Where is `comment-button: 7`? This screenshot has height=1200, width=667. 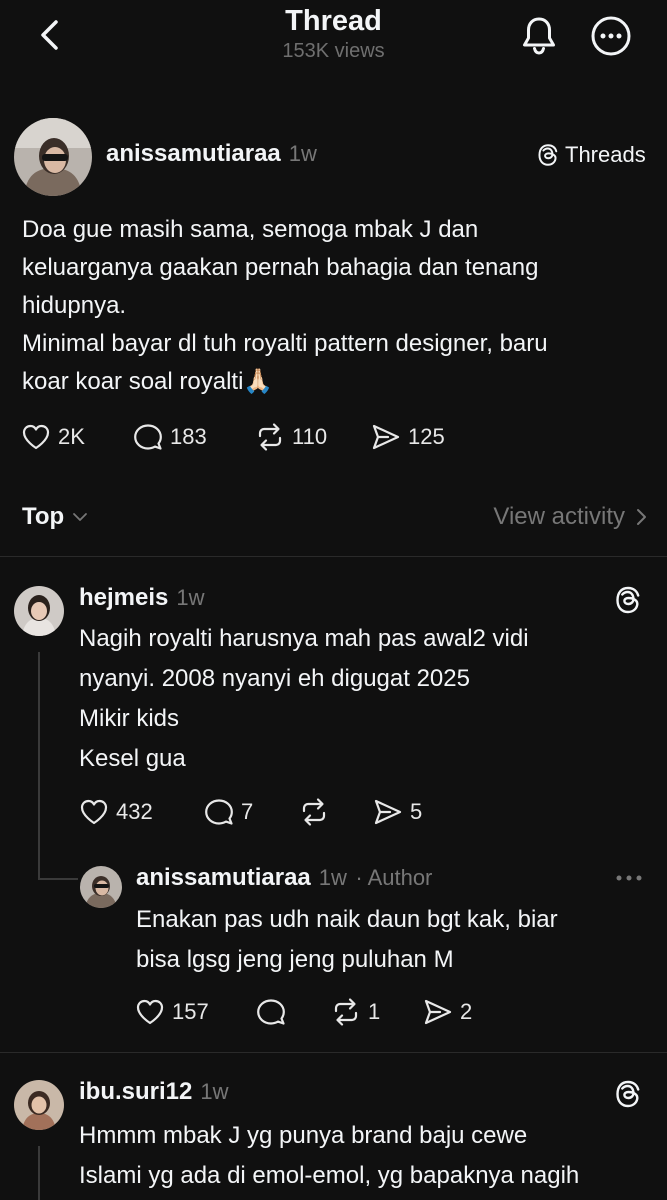 comment-button: 7 is located at coordinates (228, 812).